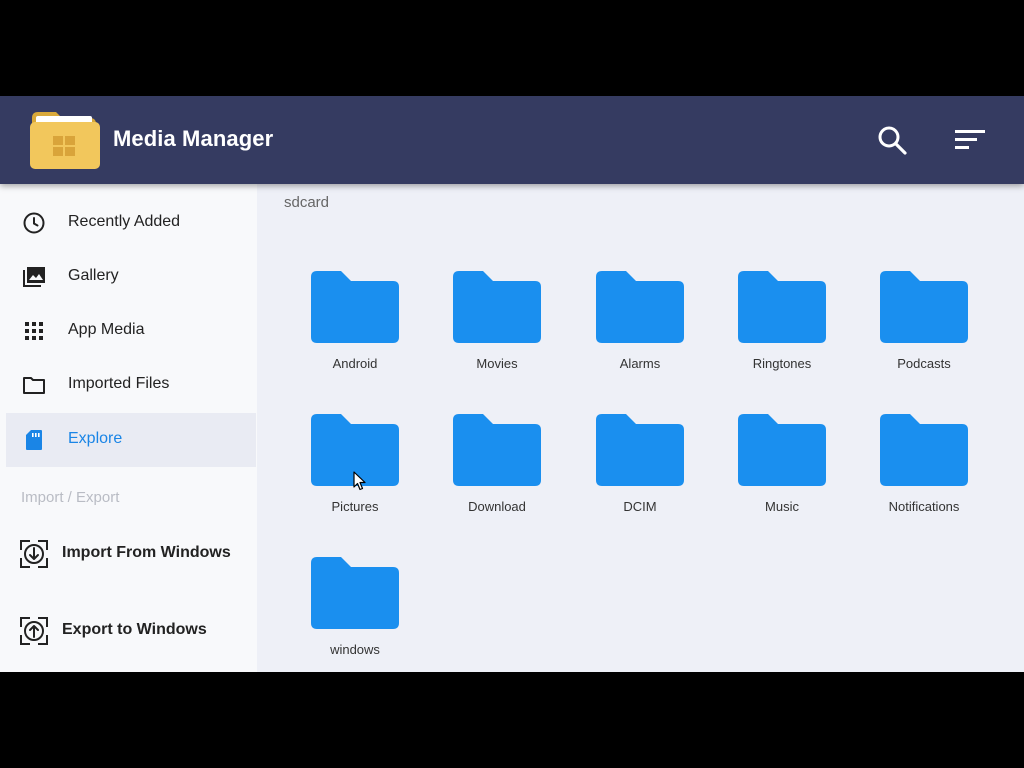  Describe the element at coordinates (93, 275) in the screenshot. I see `sidebar-item-label: Gallery` at that location.